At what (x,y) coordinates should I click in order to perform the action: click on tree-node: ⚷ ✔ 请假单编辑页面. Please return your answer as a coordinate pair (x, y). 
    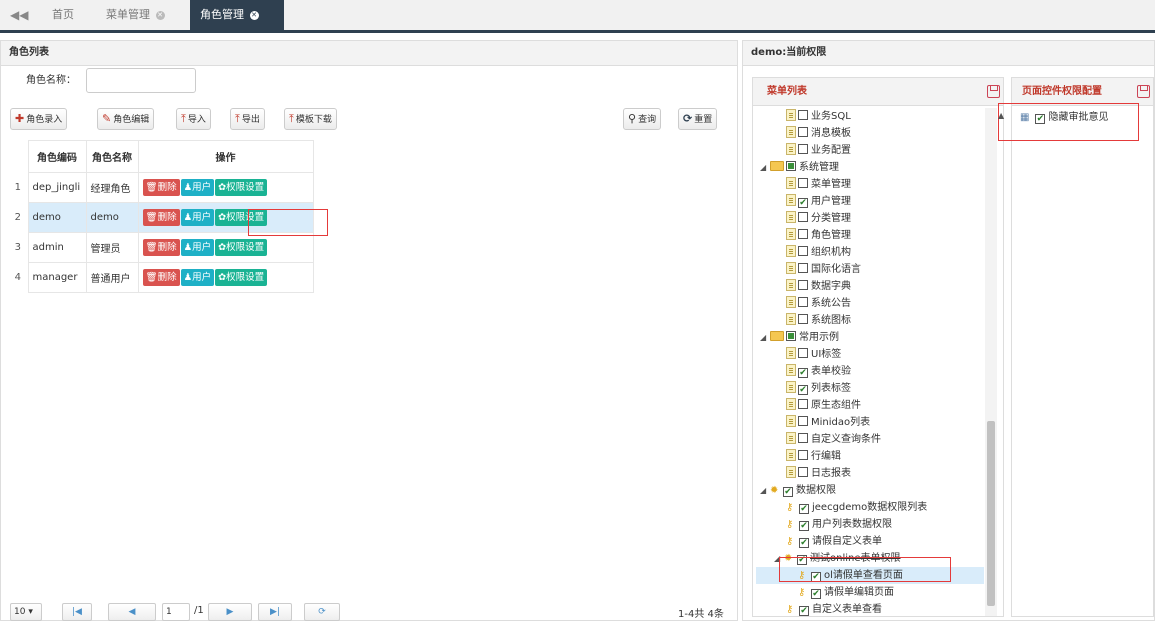
    Looking at the image, I should click on (846, 592).